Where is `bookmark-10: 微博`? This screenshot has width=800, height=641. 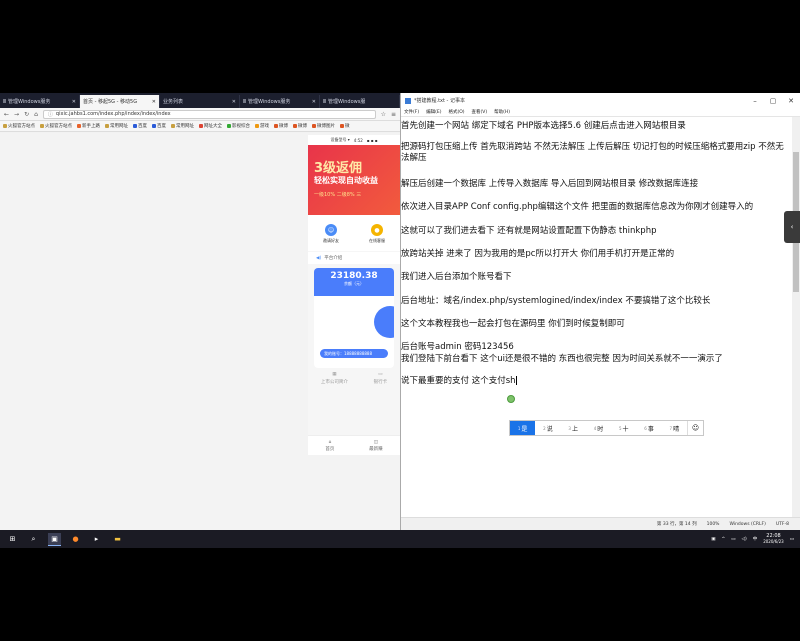
bookmark-10: 微博 is located at coordinates (281, 126).